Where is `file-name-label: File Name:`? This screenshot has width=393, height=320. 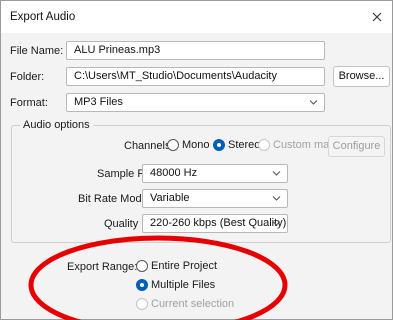 file-name-label: File Name: is located at coordinates (37, 51).